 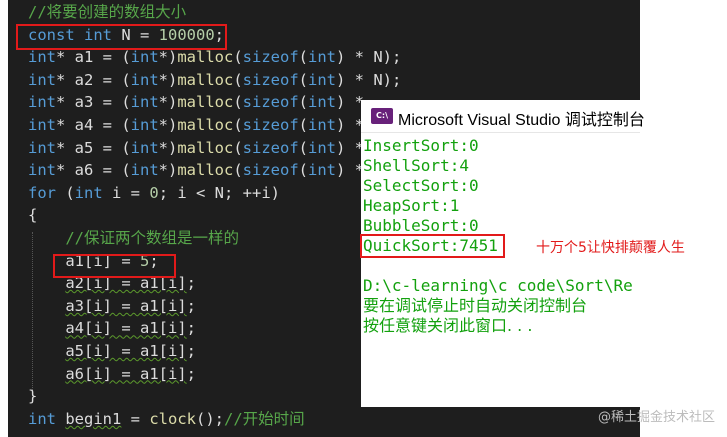 What do you see at coordinates (93, 102) in the screenshot?
I see `code-token: * a3 = (` at bounding box center [93, 102].